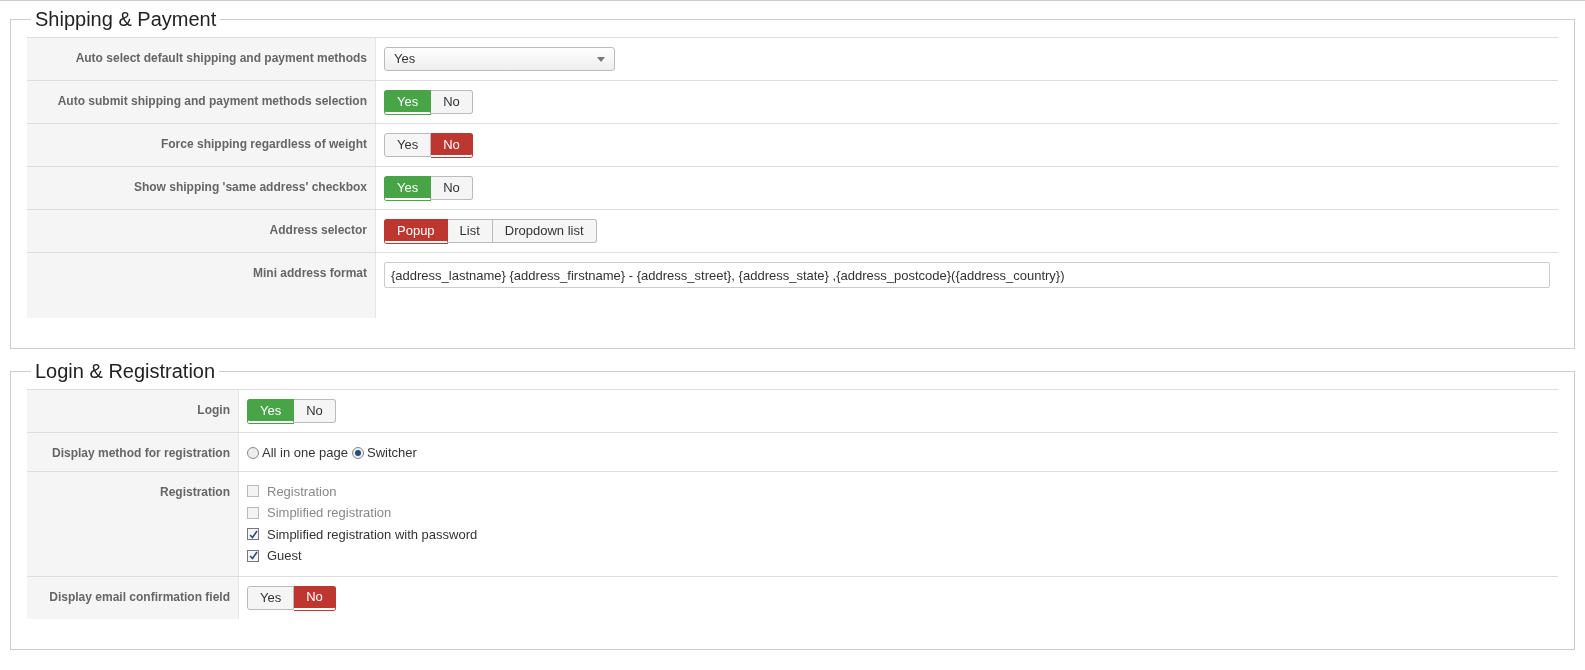 Image resolution: width=1585 pixels, height=670 pixels. I want to click on toggle-option: Popup, so click(416, 231).